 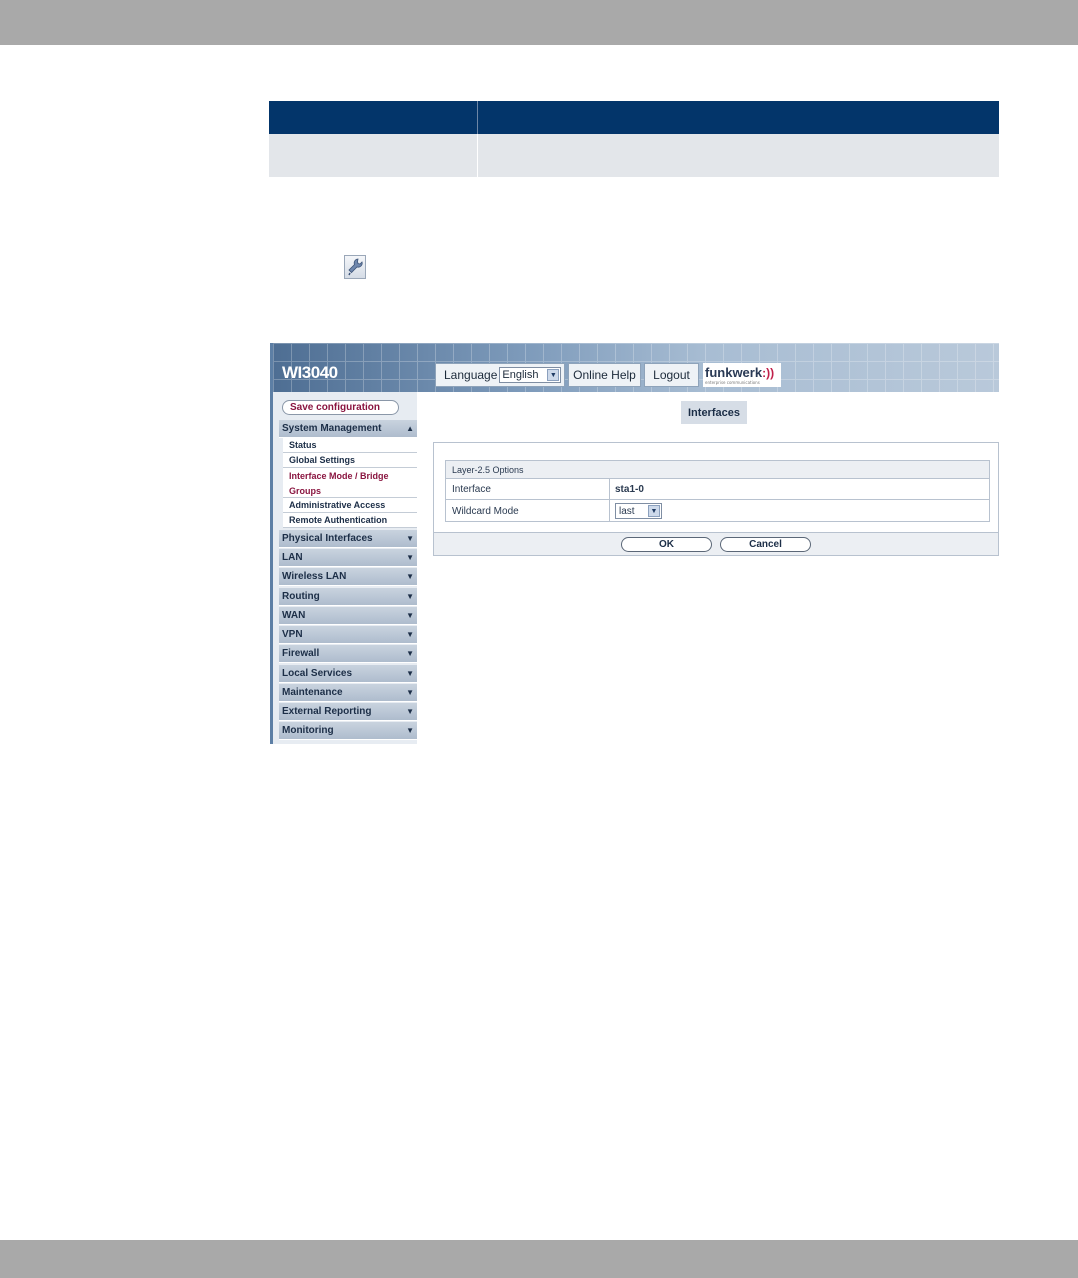 I want to click on brand-waves: :)), so click(x=768, y=372).